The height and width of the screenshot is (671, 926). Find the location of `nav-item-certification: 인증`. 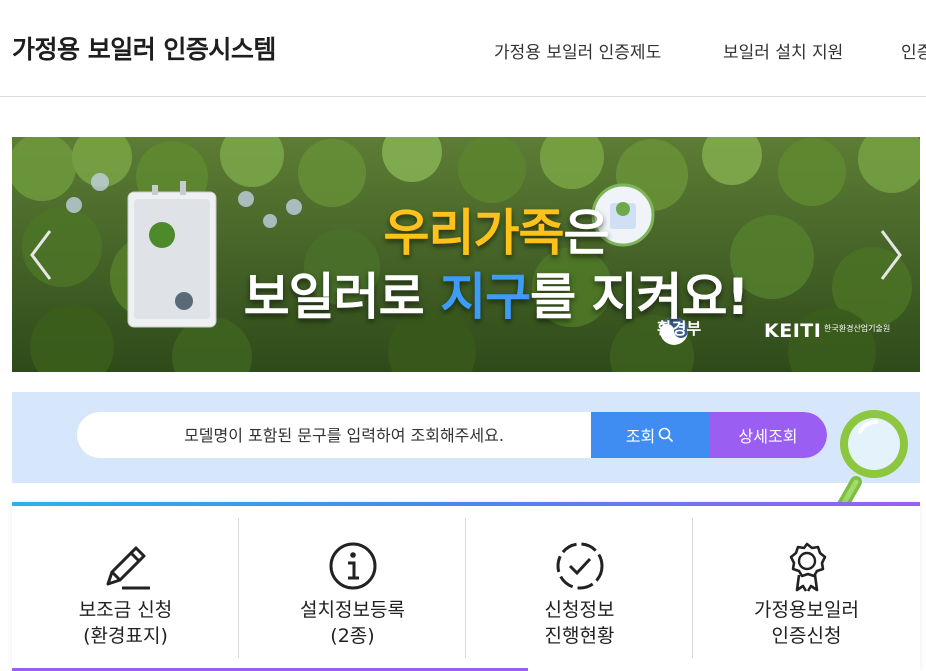

nav-item-certification: 인증 is located at coordinates (913, 50).